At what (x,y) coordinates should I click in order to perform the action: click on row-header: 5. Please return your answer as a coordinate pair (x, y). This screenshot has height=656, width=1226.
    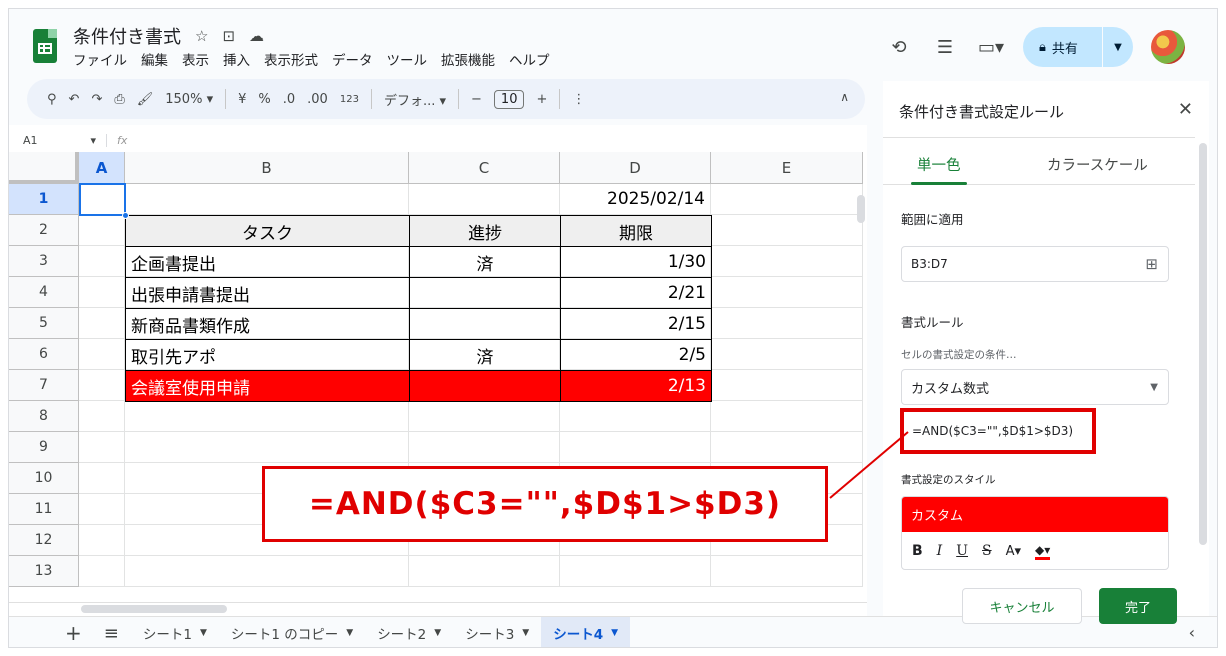
    Looking at the image, I should click on (44, 323).